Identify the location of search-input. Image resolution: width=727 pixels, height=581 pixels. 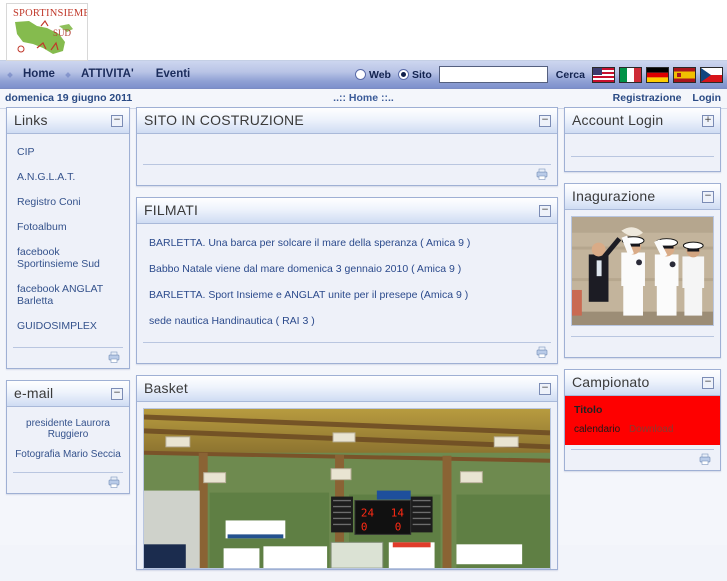
(493, 74).